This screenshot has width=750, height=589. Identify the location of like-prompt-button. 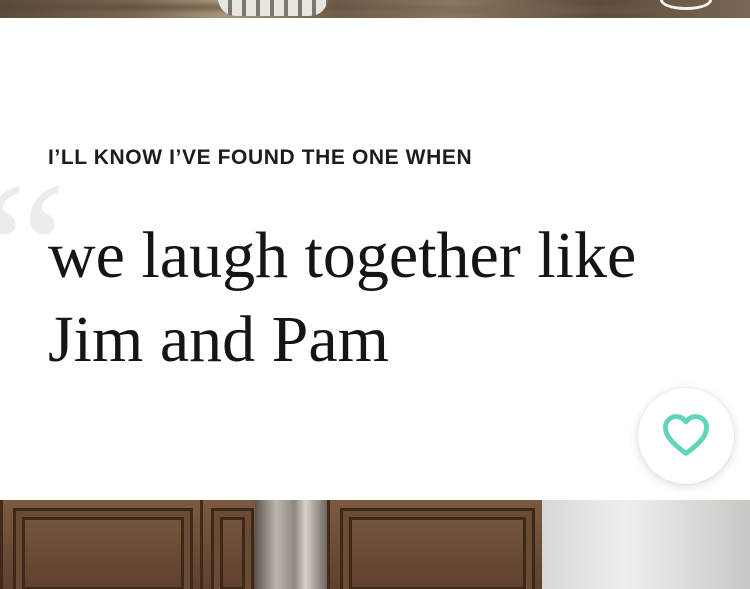
(686, 436).